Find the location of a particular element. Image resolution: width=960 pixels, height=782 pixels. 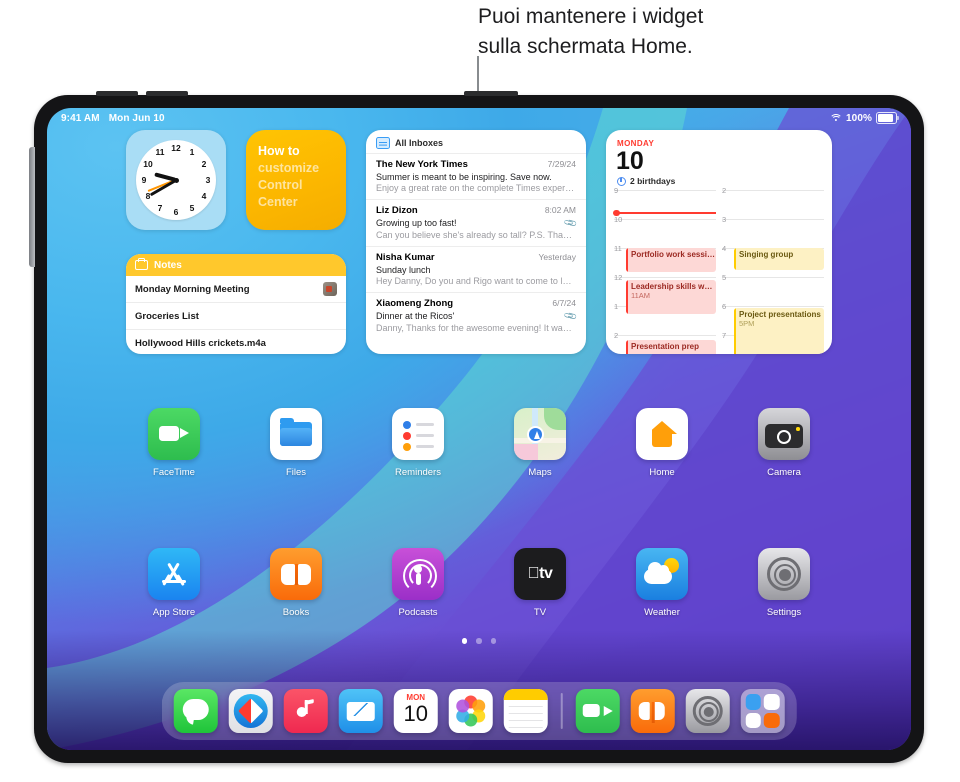

notes-row: Groceries List is located at coordinates (236, 316).